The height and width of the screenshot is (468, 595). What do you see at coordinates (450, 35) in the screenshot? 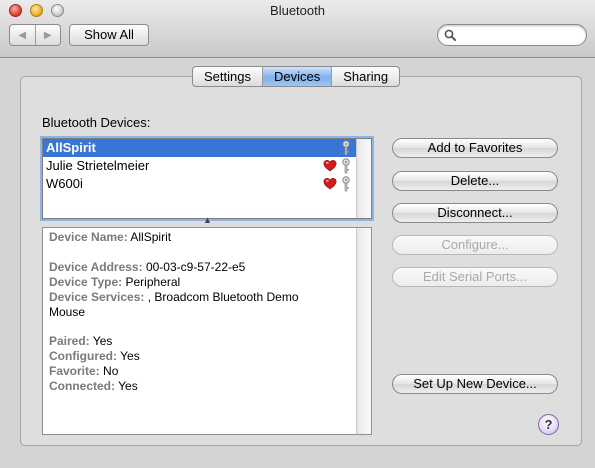
I see `search-icon` at bounding box center [450, 35].